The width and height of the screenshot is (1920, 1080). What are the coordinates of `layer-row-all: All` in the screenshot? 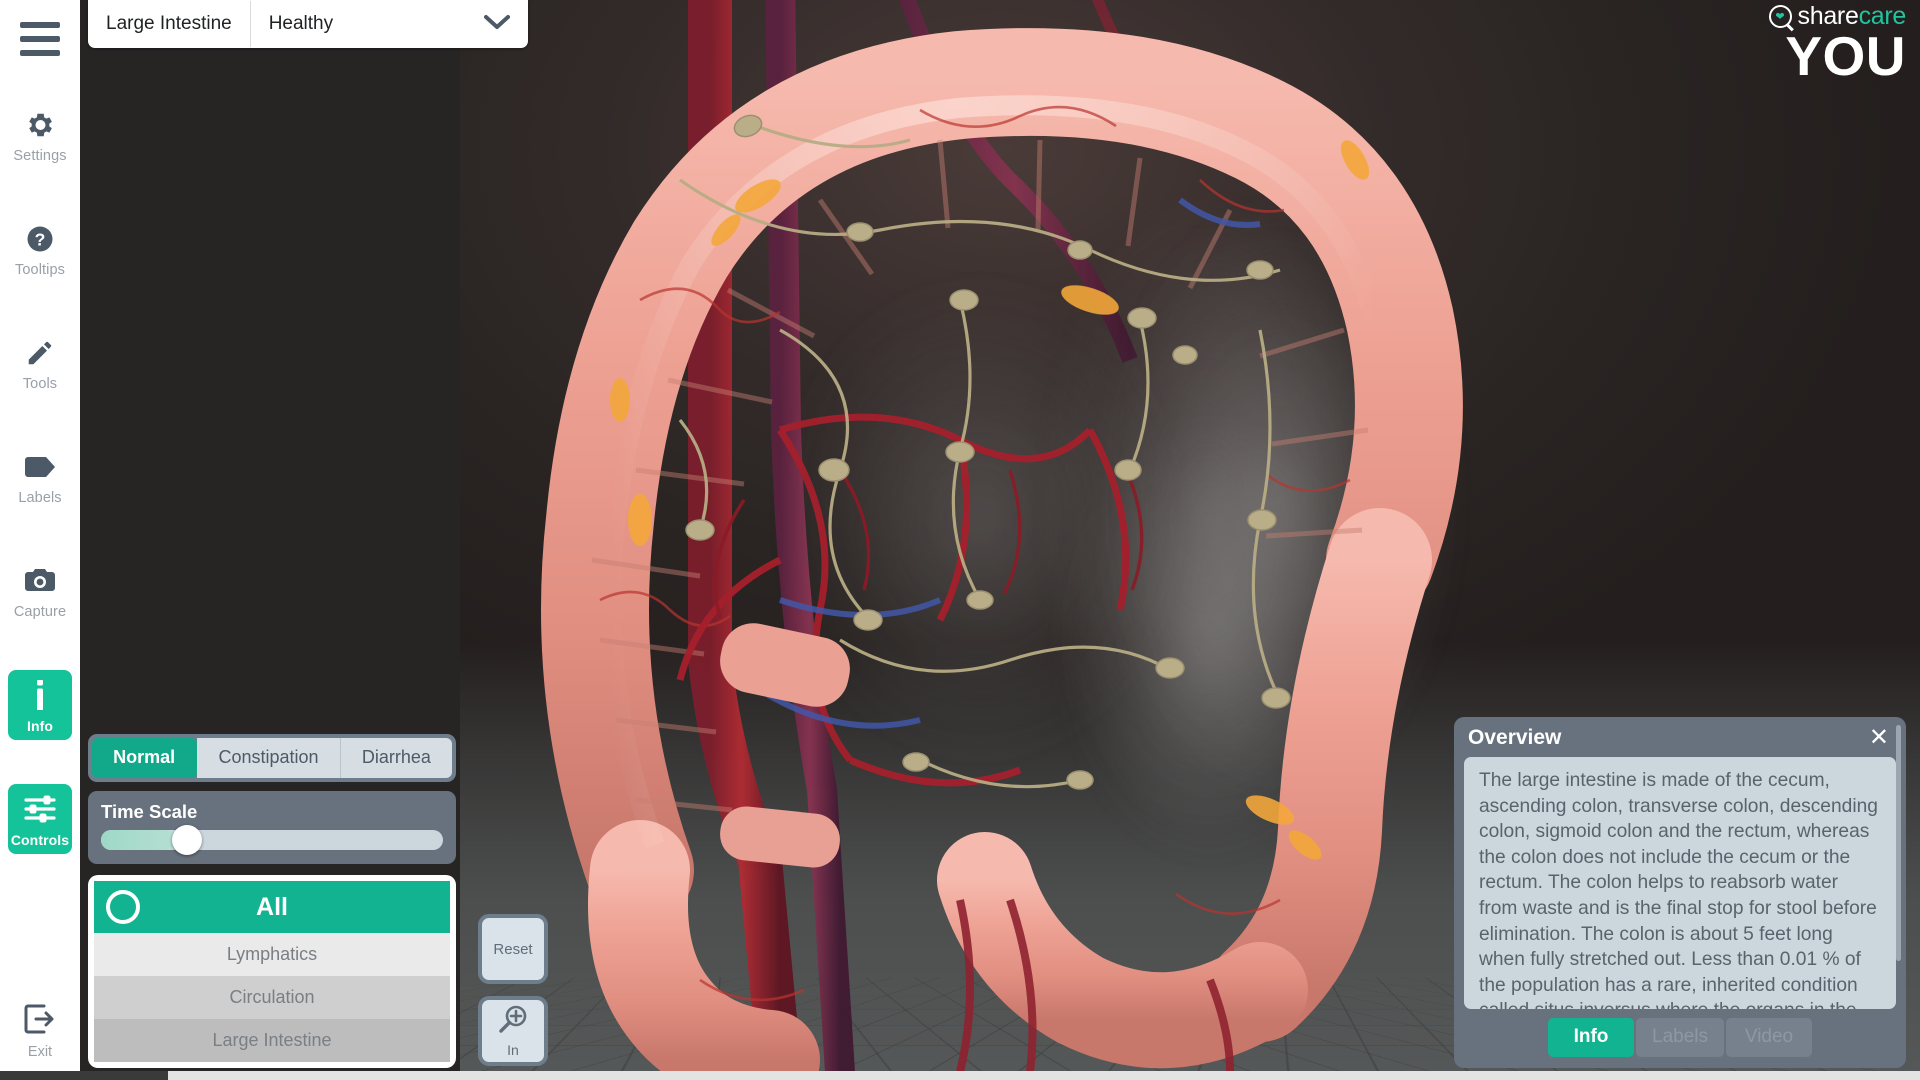 It's located at (272, 907).